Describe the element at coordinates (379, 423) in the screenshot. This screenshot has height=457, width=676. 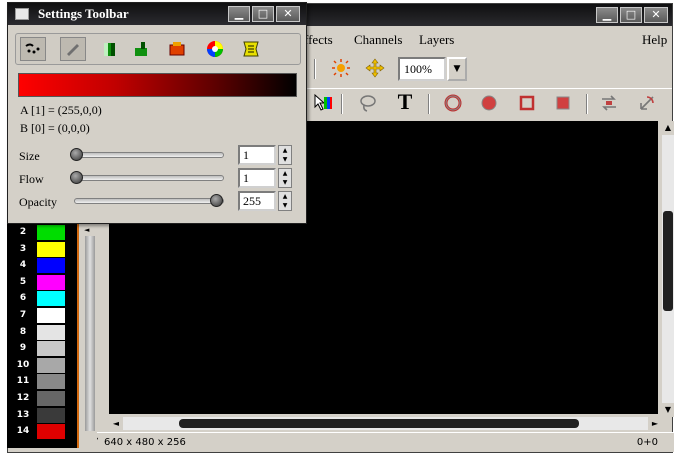
I see `horizontal-scroll-thumb` at that location.